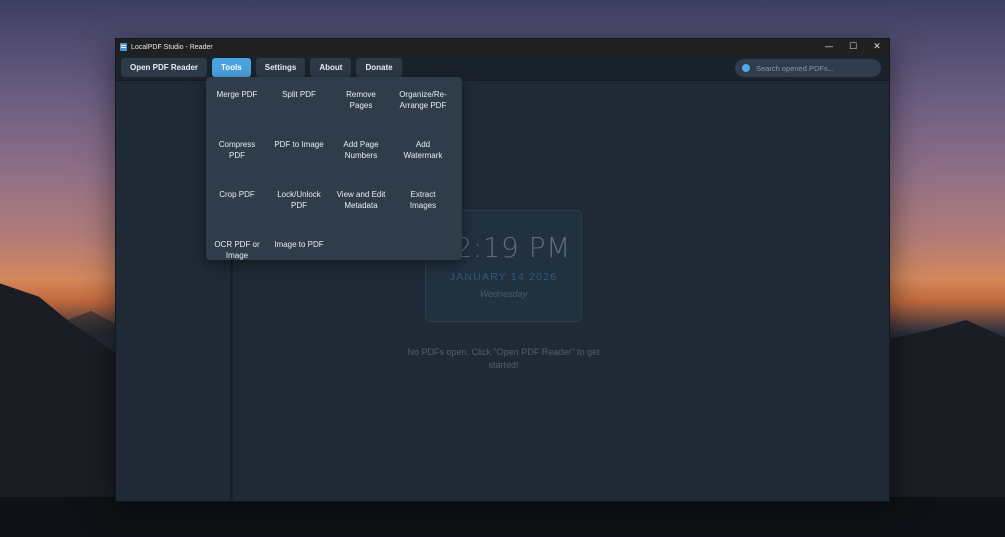  Describe the element at coordinates (237, 262) in the screenshot. I see `menu-item-ocr-pdf: OCR PDF or Image` at that location.